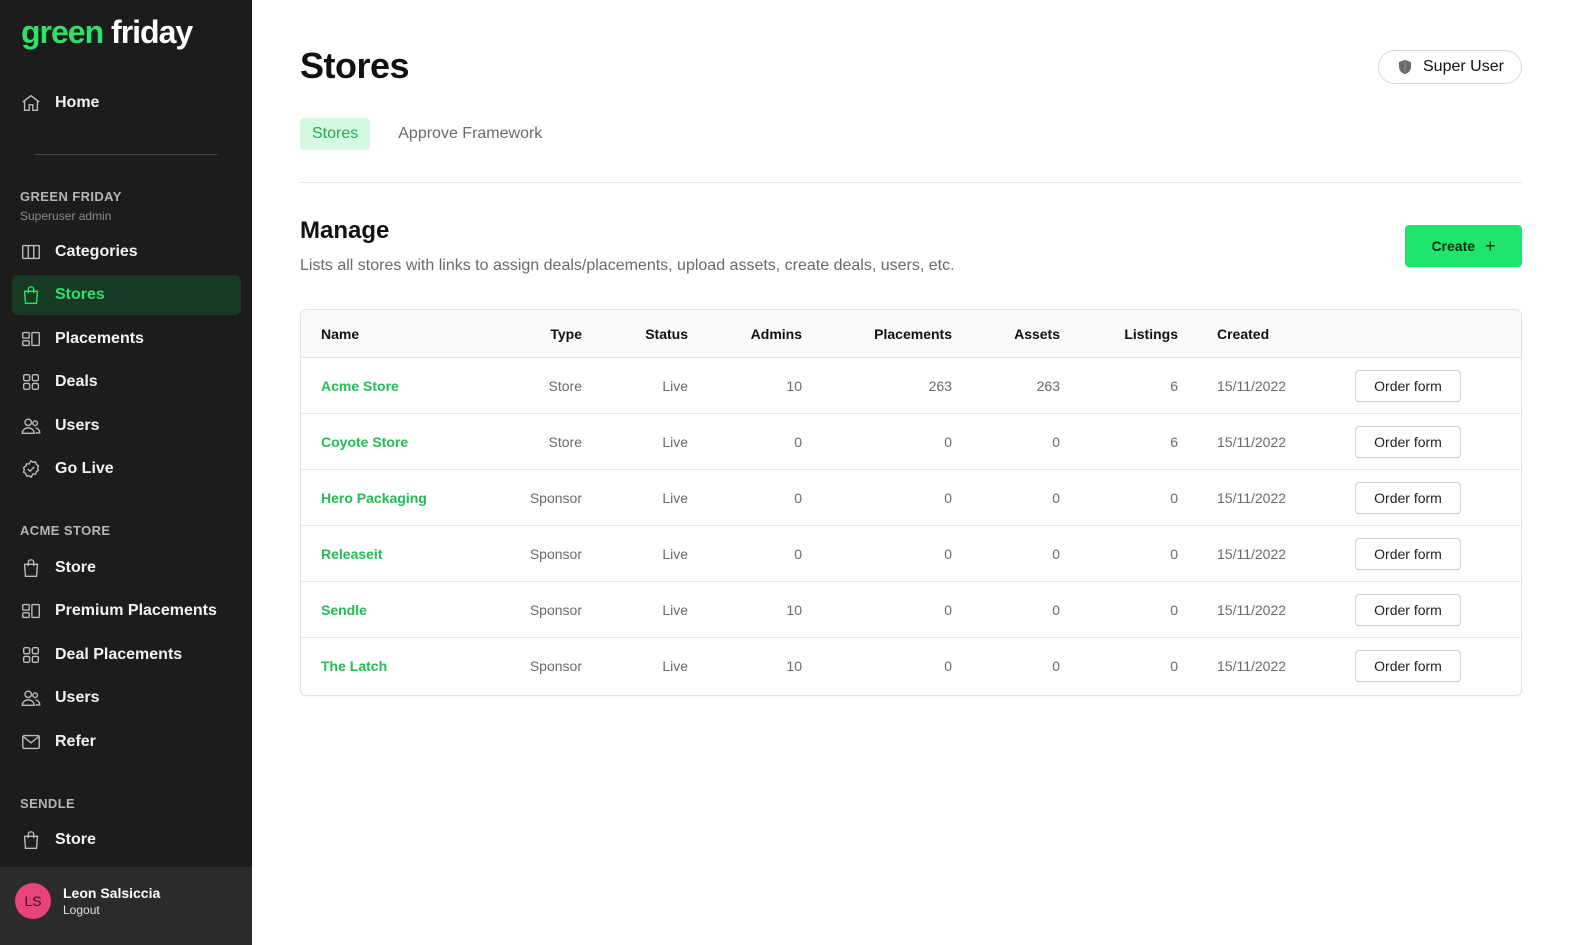  Describe the element at coordinates (126, 840) in the screenshot. I see `sidebar-item-sendle-store: Store` at that location.